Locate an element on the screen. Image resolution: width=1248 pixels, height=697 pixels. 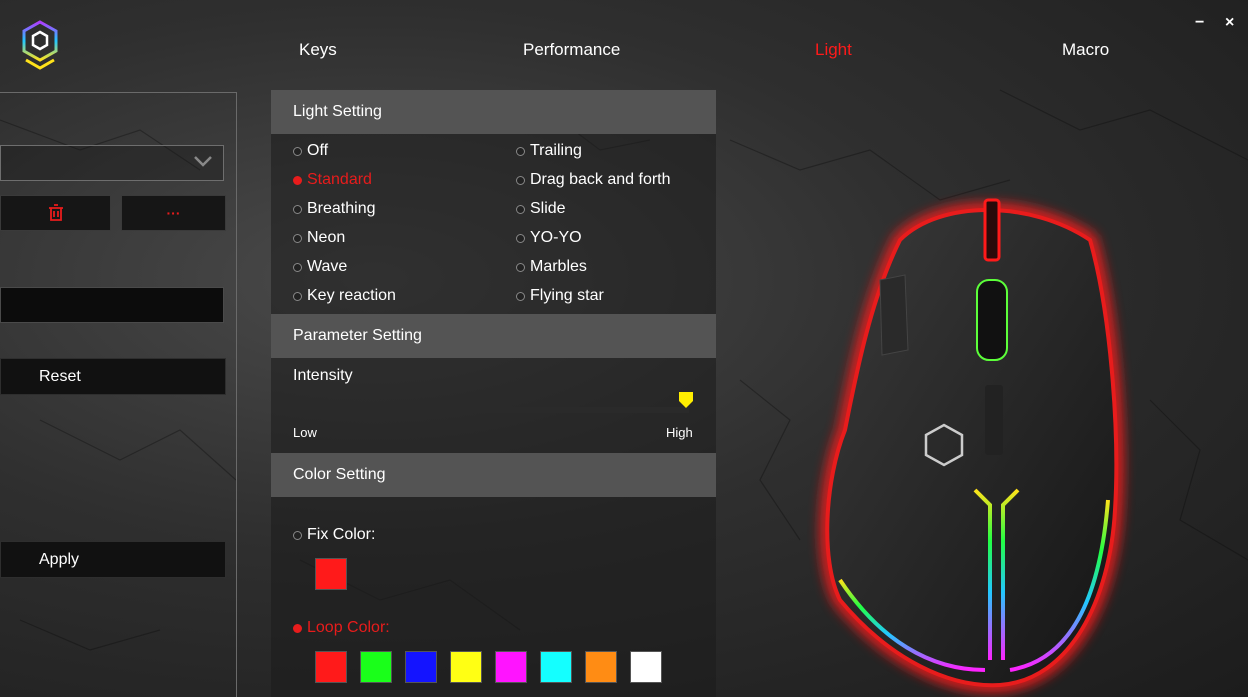
parameter-setting-header: Parameter Setting is located at coordinates (493, 336).